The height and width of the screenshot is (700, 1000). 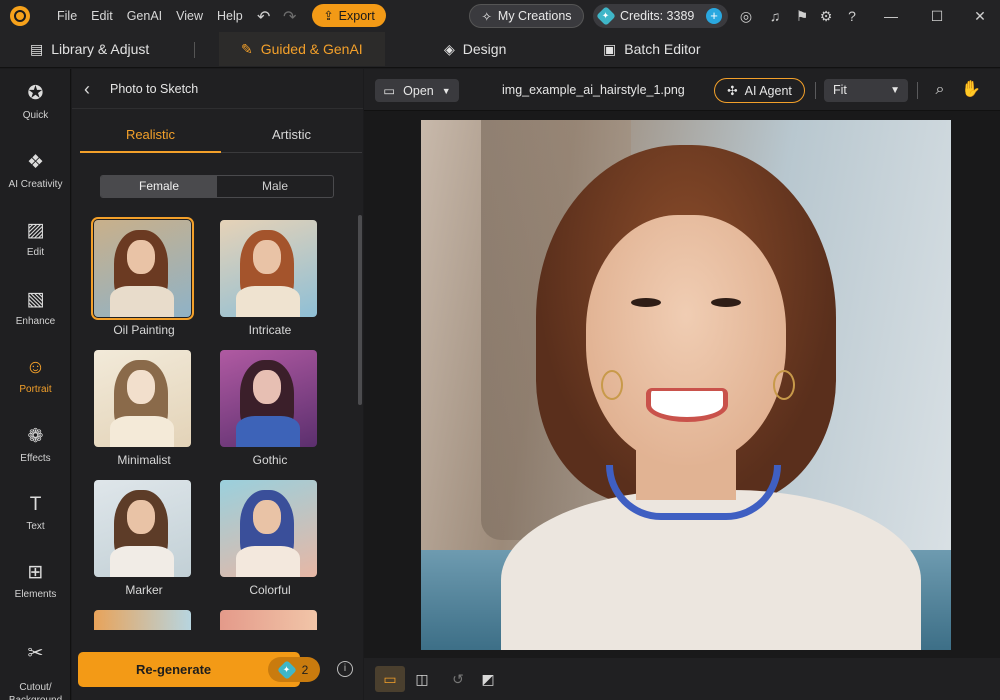 I want to click on sparkle-icon: ✧, so click(x=486, y=16).